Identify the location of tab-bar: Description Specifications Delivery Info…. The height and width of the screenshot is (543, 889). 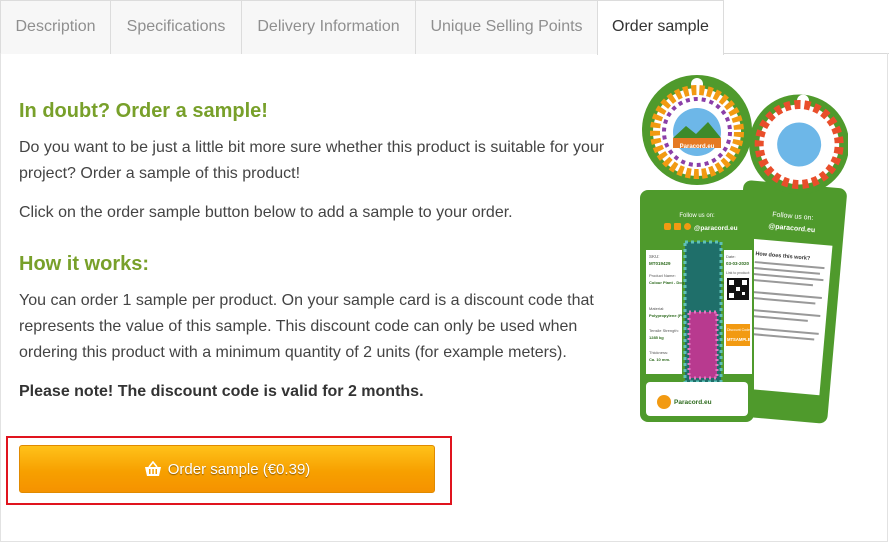
(444, 27).